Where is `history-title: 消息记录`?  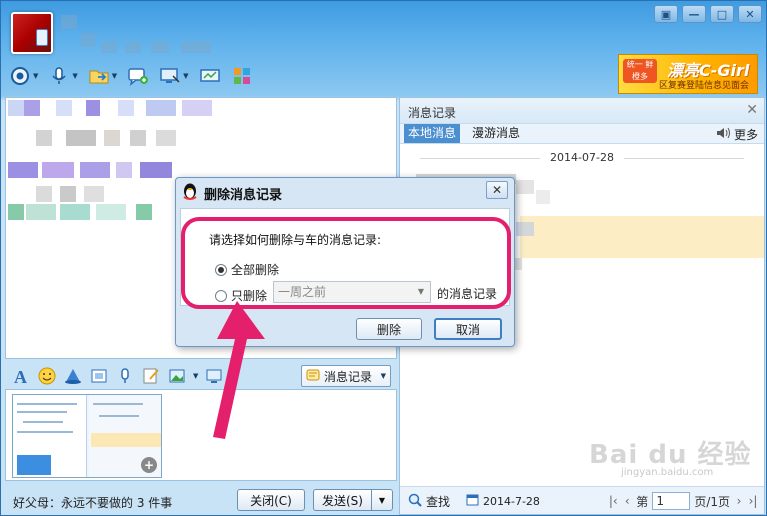 history-title: 消息记录 is located at coordinates (432, 113).